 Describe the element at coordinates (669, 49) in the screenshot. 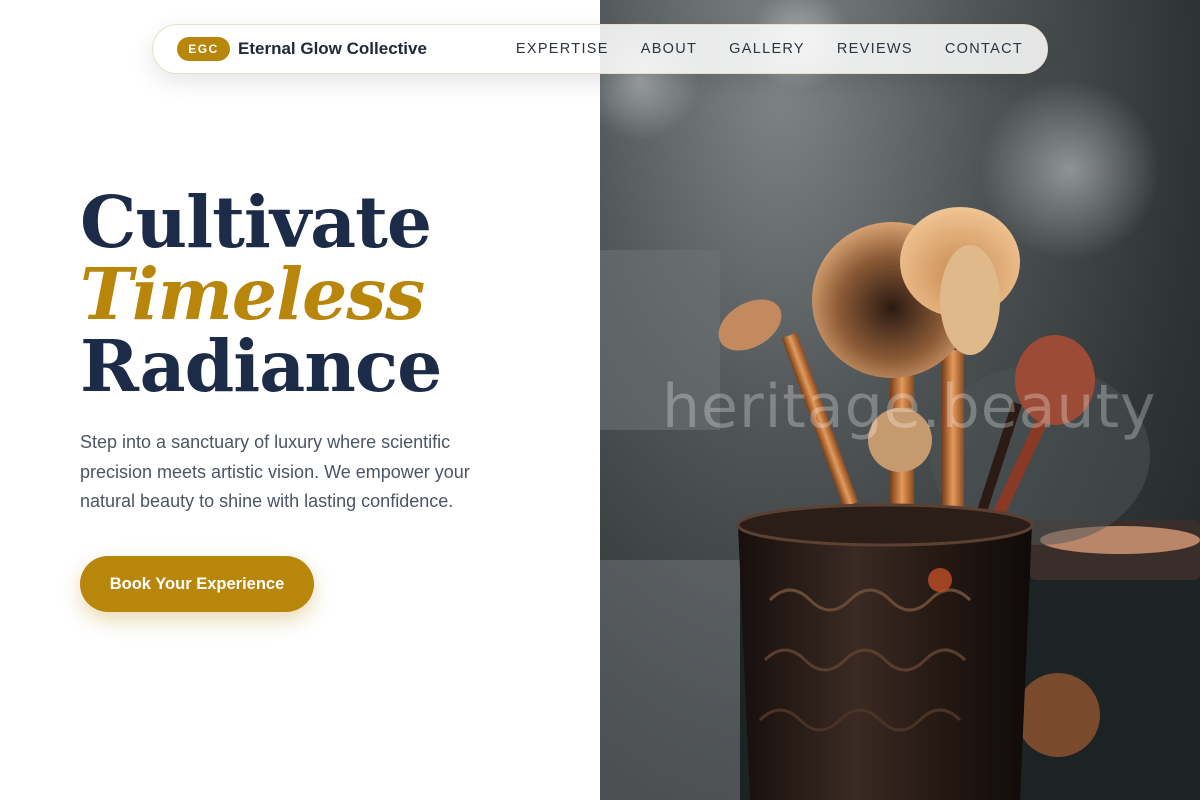

I see `nav-link-about: ABOUT` at that location.